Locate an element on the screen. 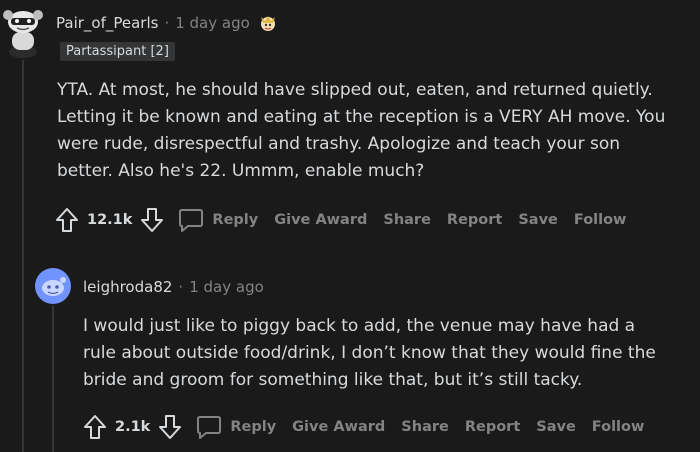 This screenshot has height=452, width=700. comment-header: Pair_of_Pearls · 1 day ago is located at coordinates (167, 23).